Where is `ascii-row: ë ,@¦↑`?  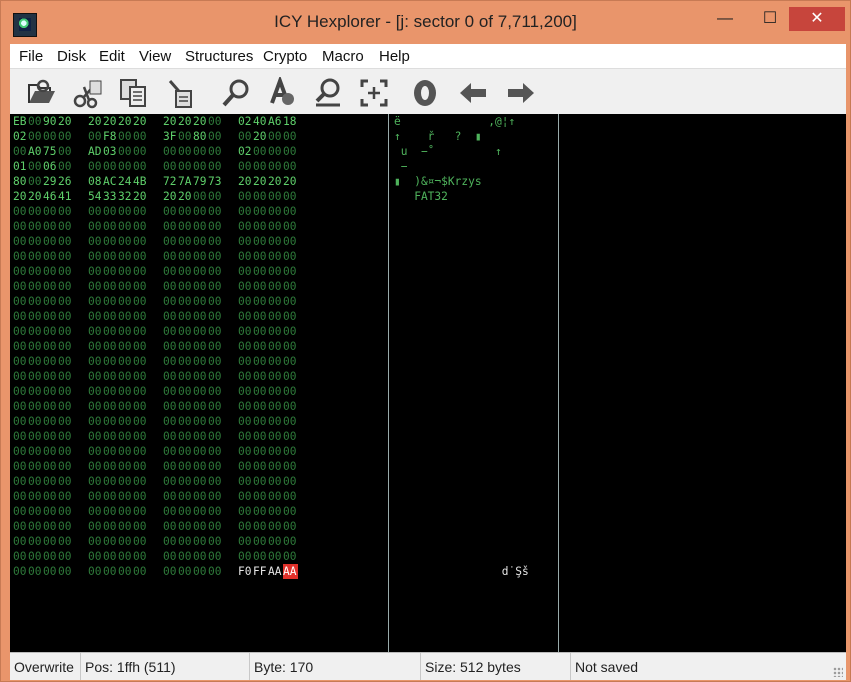
ascii-row: ë ,@¦↑ is located at coordinates (454, 121).